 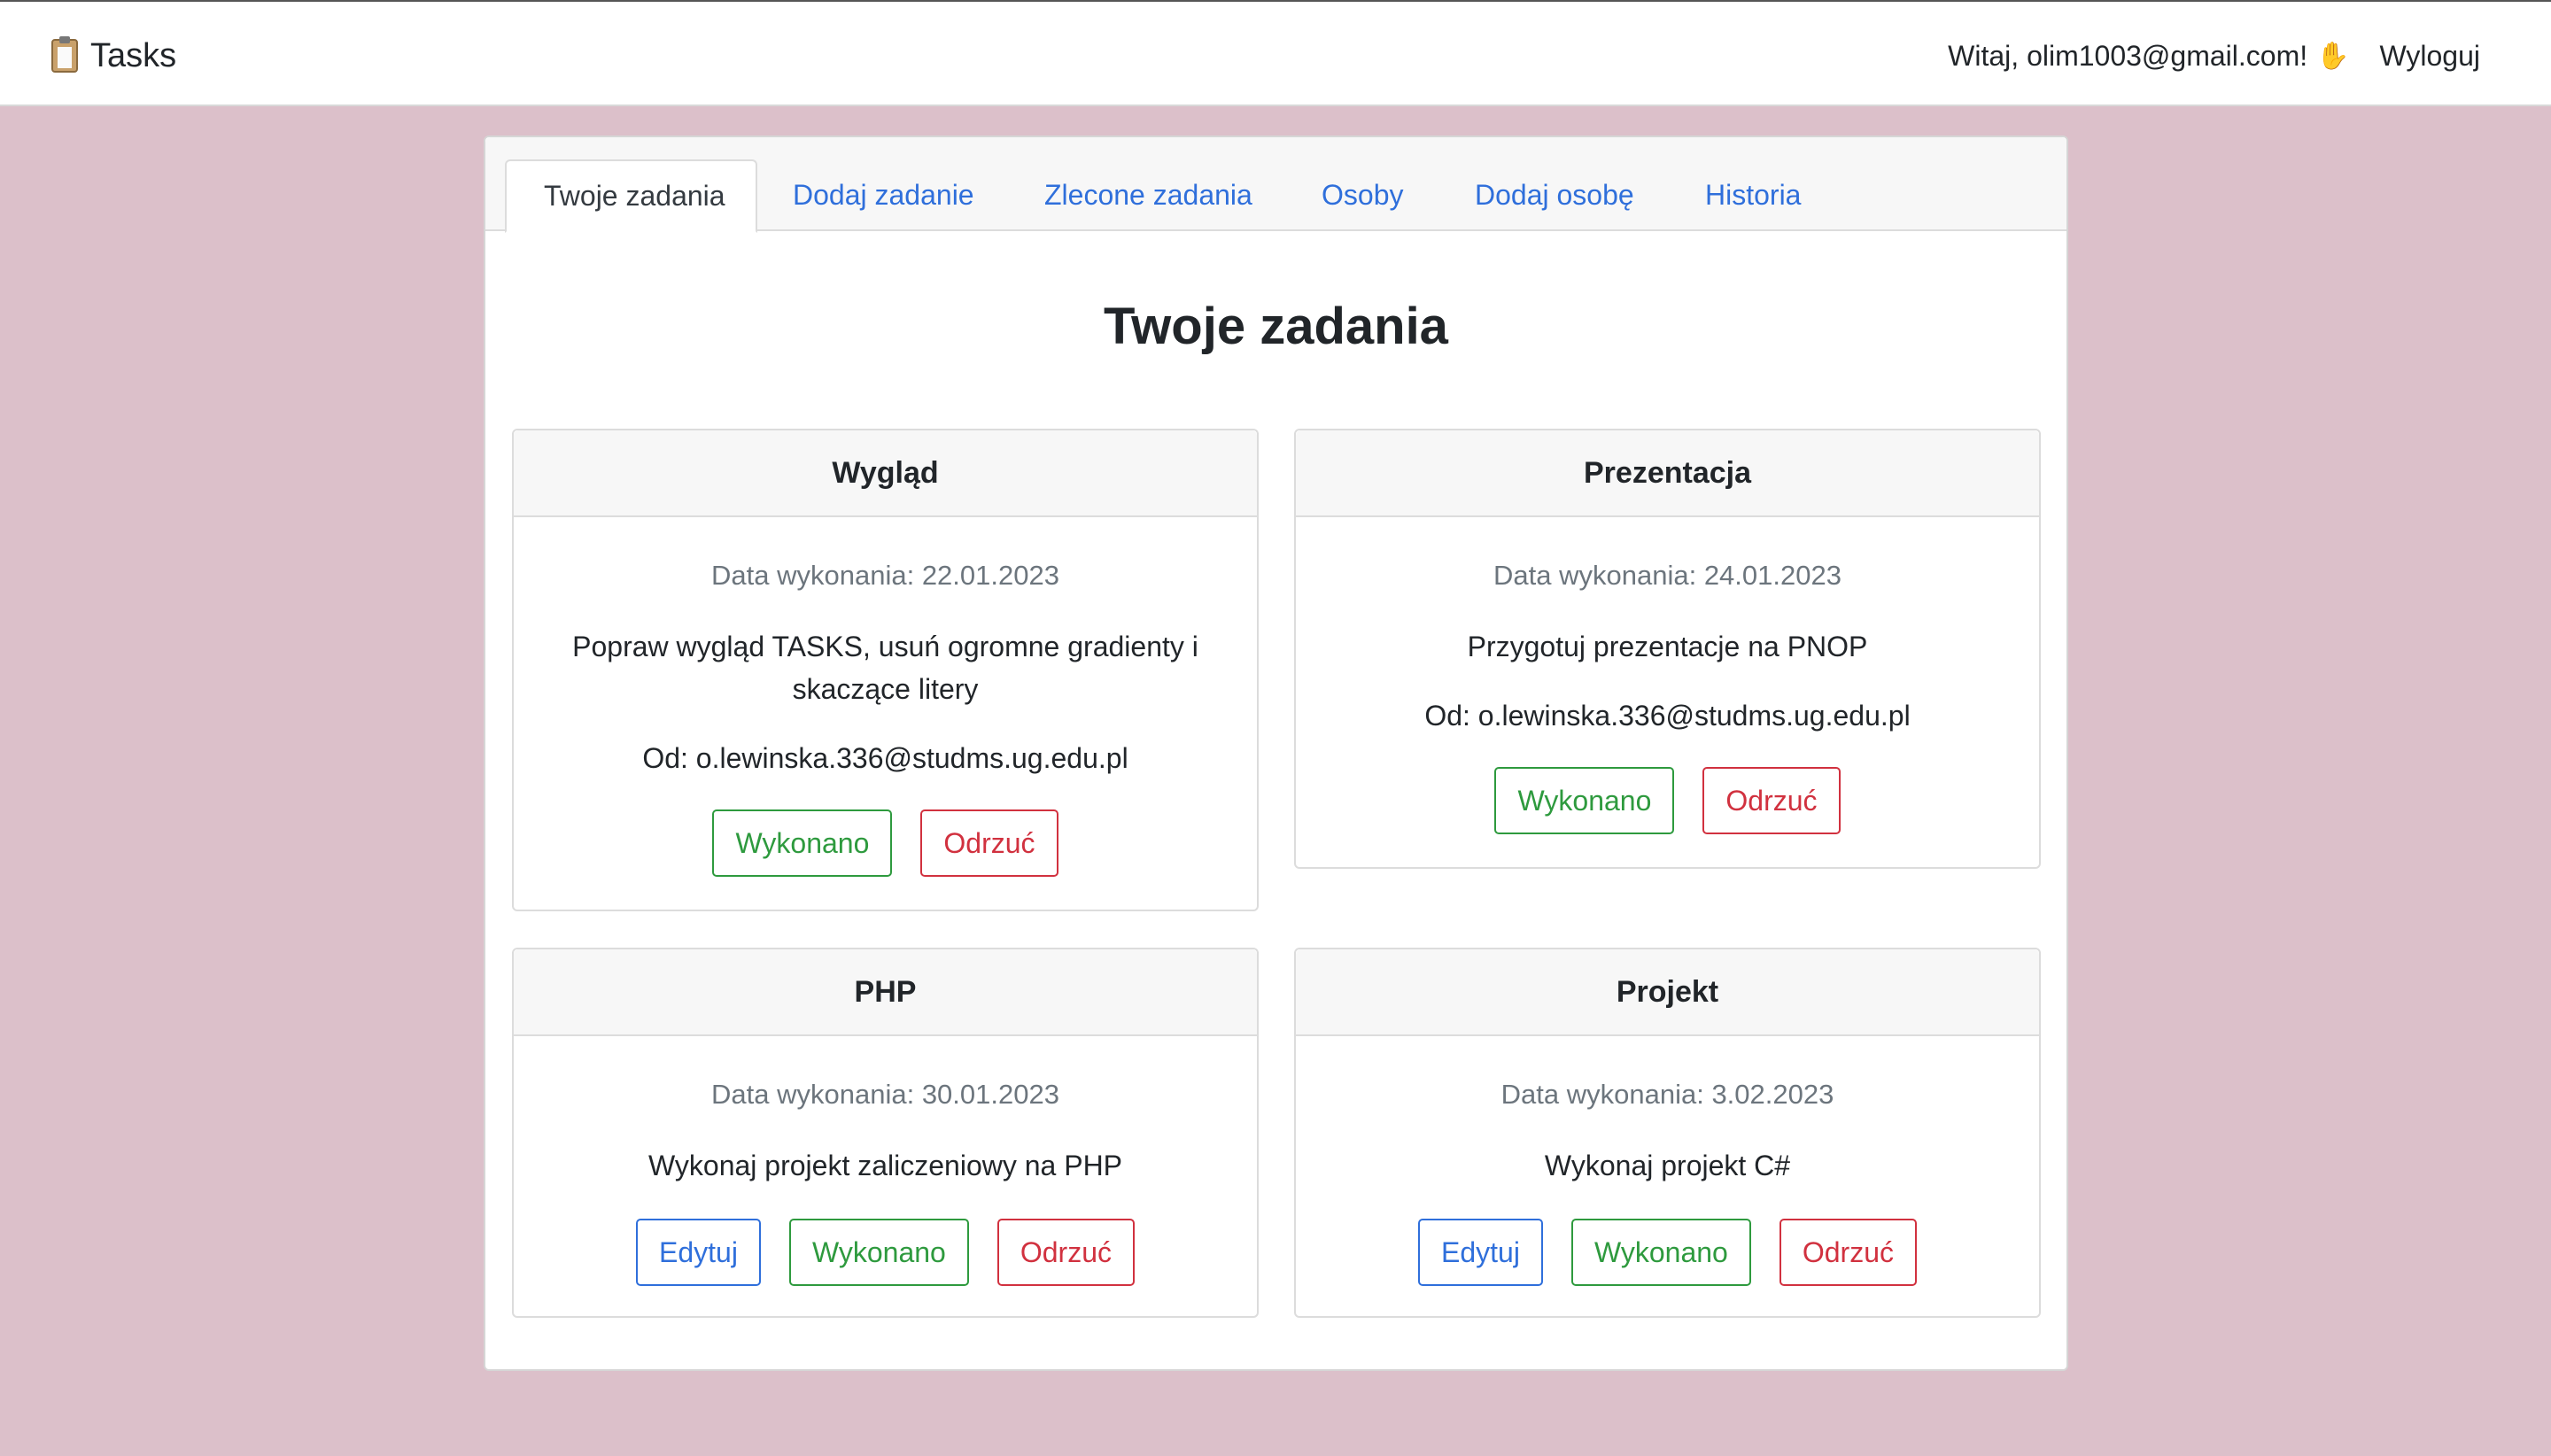 What do you see at coordinates (883, 195) in the screenshot?
I see `tab-dodaj-zadanie: Dodaj zadanie` at bounding box center [883, 195].